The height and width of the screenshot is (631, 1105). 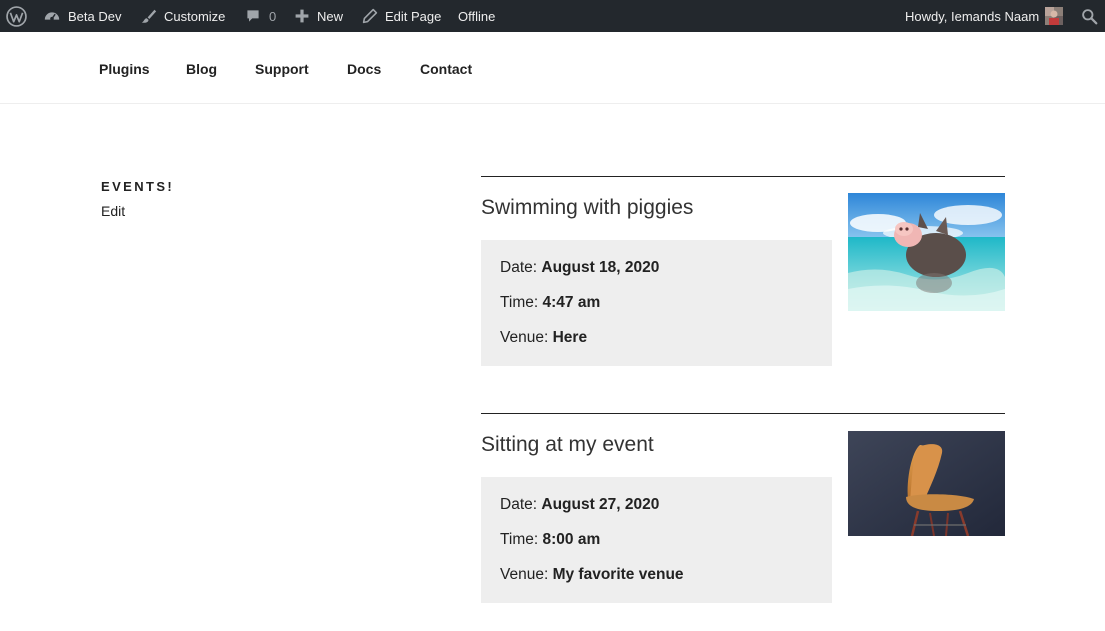 I want to click on venue-value: My favorite venue, so click(x=618, y=574).